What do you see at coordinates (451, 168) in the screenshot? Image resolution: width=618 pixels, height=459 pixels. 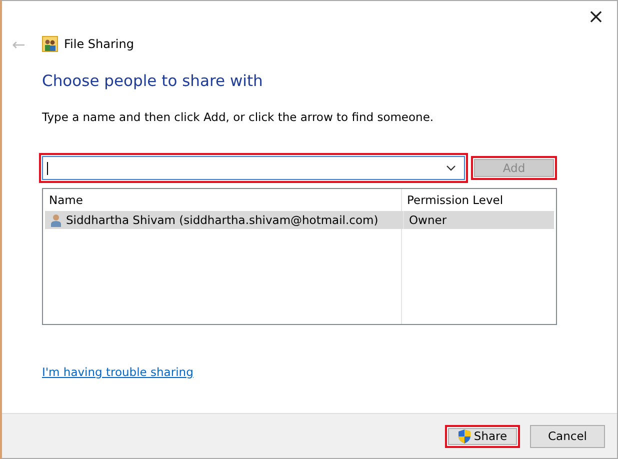 I see `chevron-icon` at bounding box center [451, 168].